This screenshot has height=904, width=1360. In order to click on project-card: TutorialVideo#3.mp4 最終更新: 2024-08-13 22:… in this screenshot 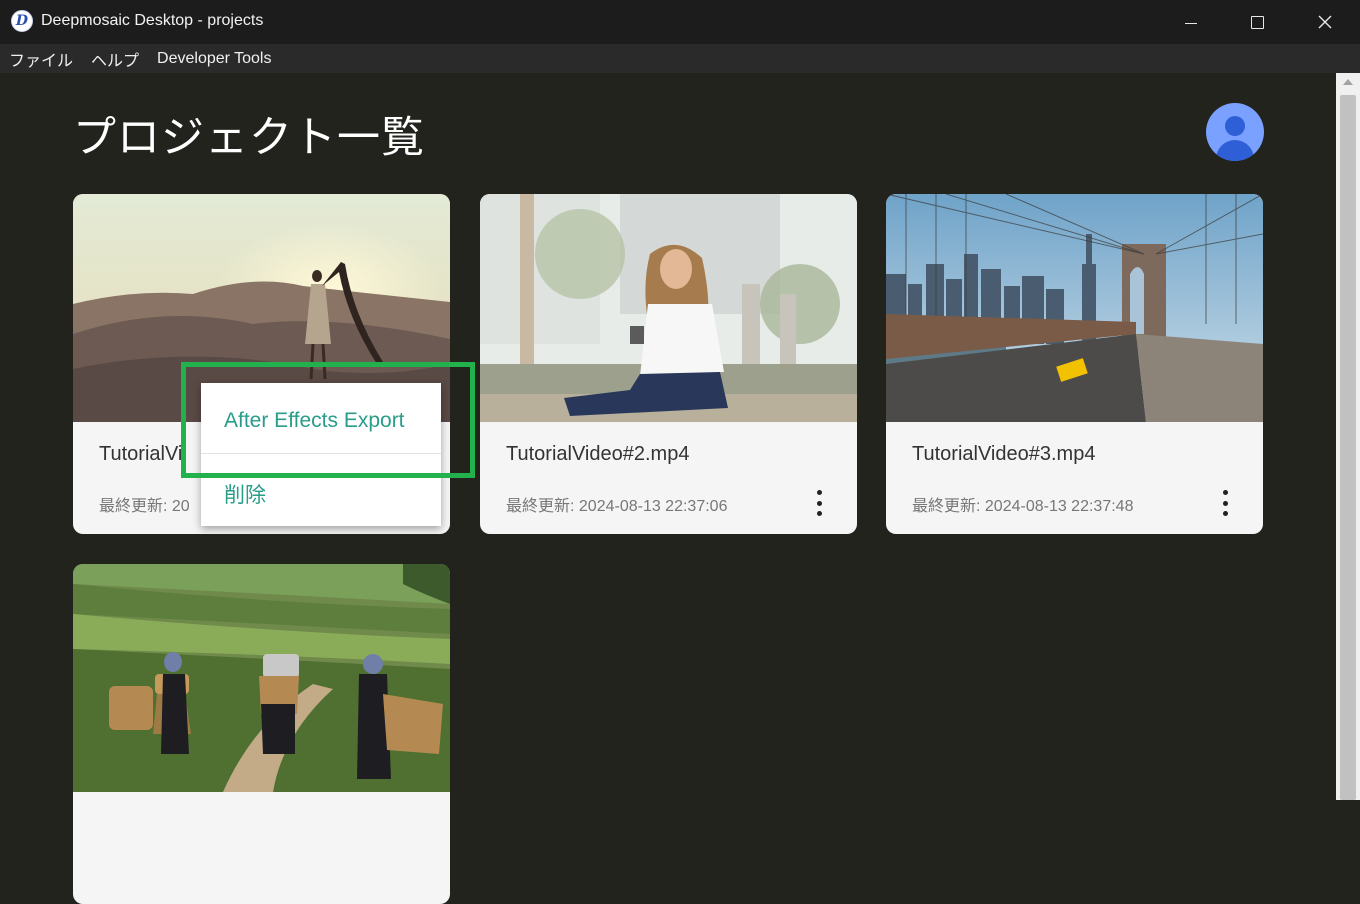, I will do `click(1074, 364)`.